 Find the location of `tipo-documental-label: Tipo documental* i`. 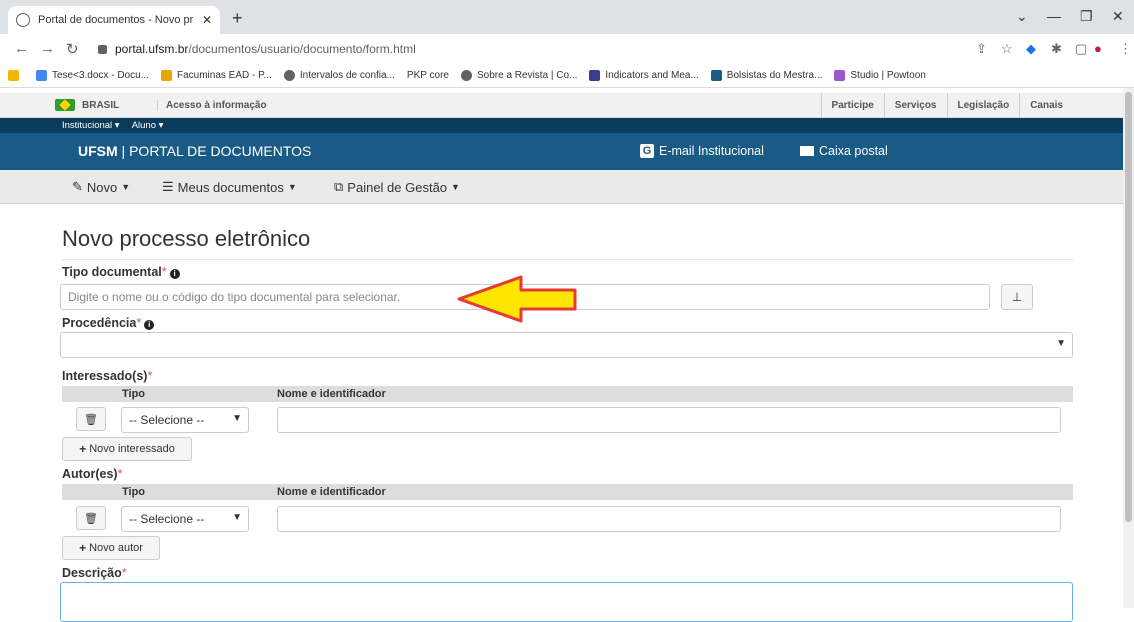

tipo-documental-label: Tipo documental* i is located at coordinates (121, 272).